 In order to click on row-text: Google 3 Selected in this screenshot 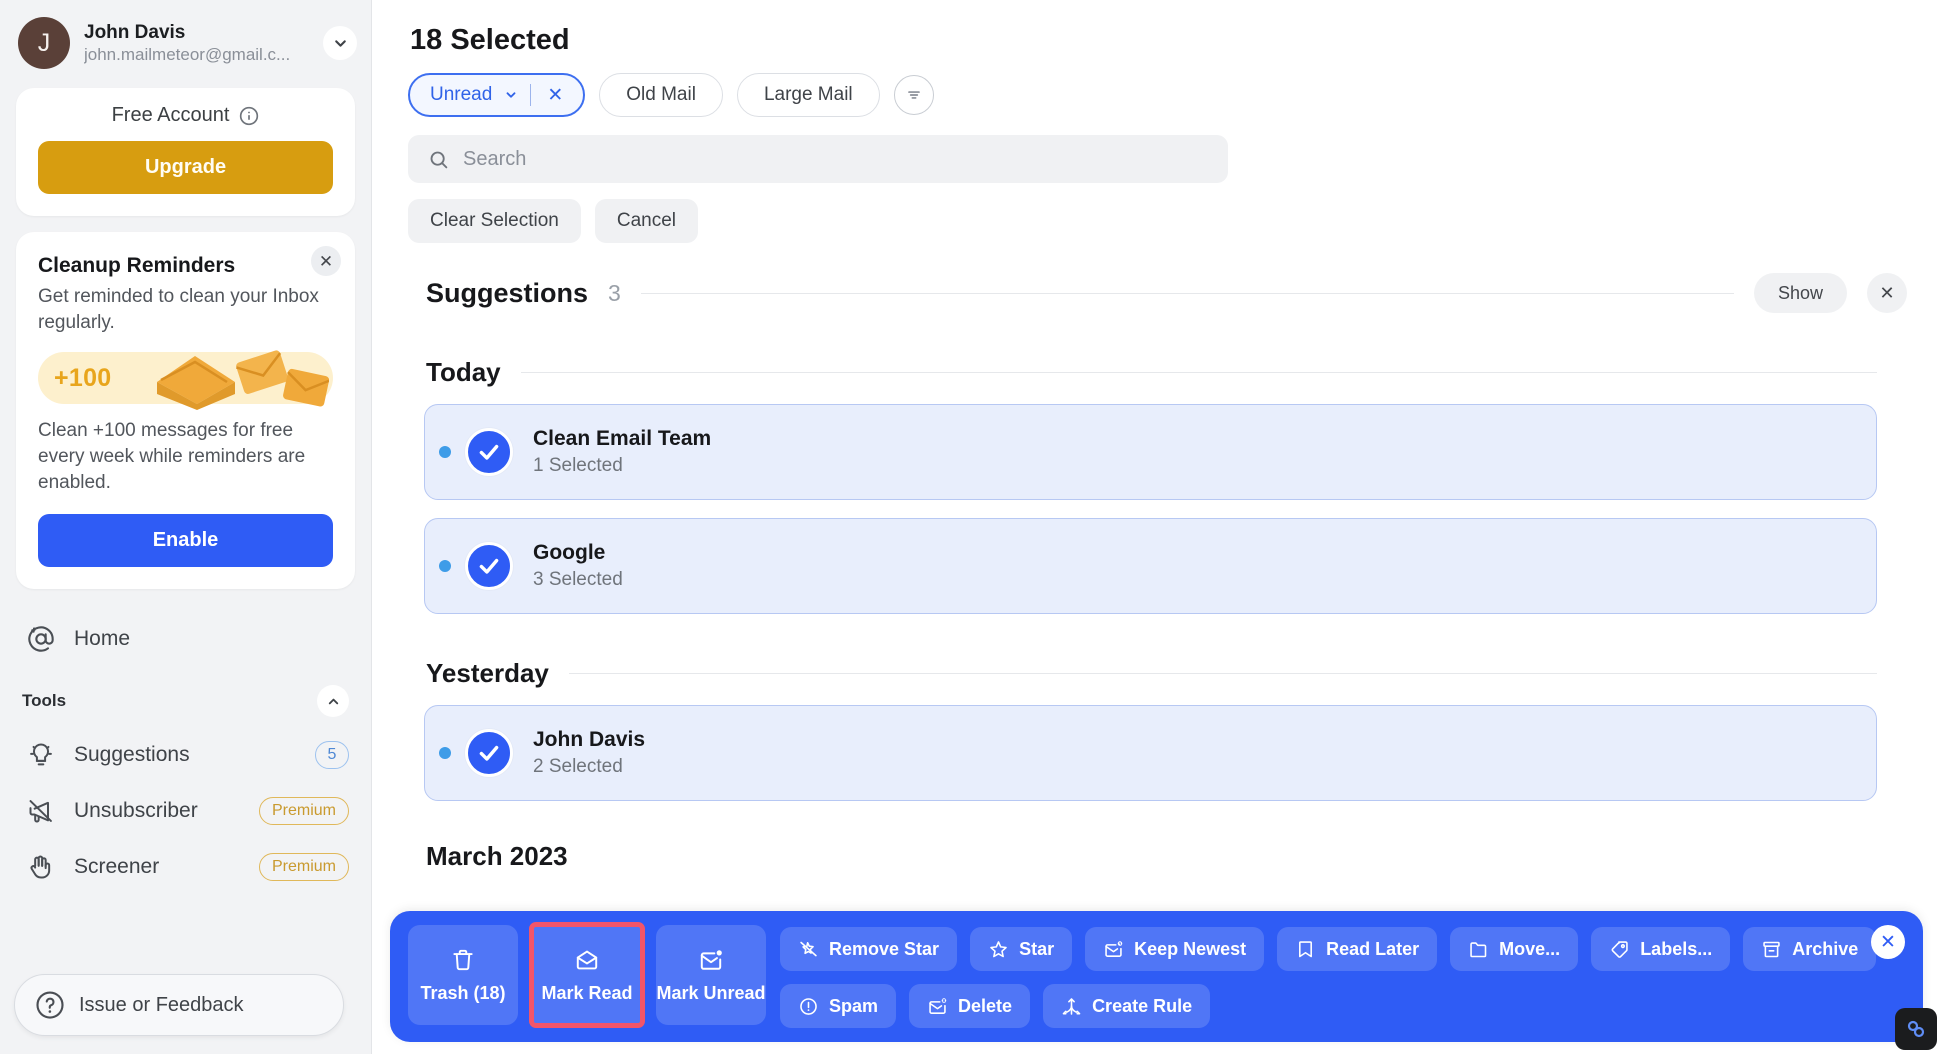, I will do `click(578, 566)`.